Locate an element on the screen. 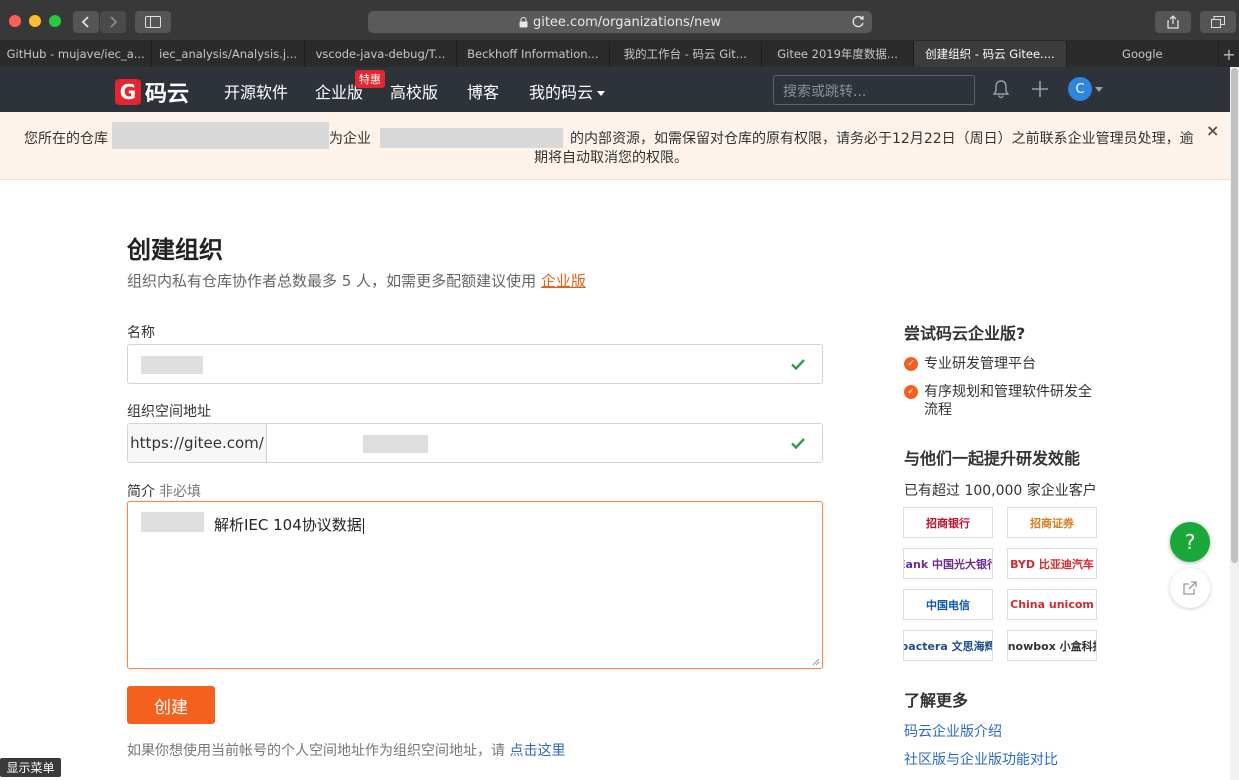 Image resolution: width=1239 pixels, height=780 pixels. chevron-right-icon is located at coordinates (114, 22).